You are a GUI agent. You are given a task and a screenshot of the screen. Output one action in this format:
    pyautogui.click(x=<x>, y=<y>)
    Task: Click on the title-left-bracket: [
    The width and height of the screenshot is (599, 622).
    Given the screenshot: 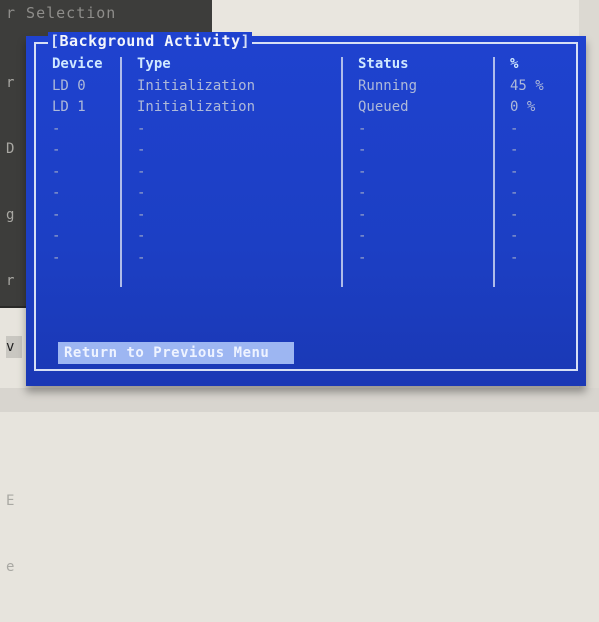 What is the action you would take?
    pyautogui.click(x=55, y=41)
    